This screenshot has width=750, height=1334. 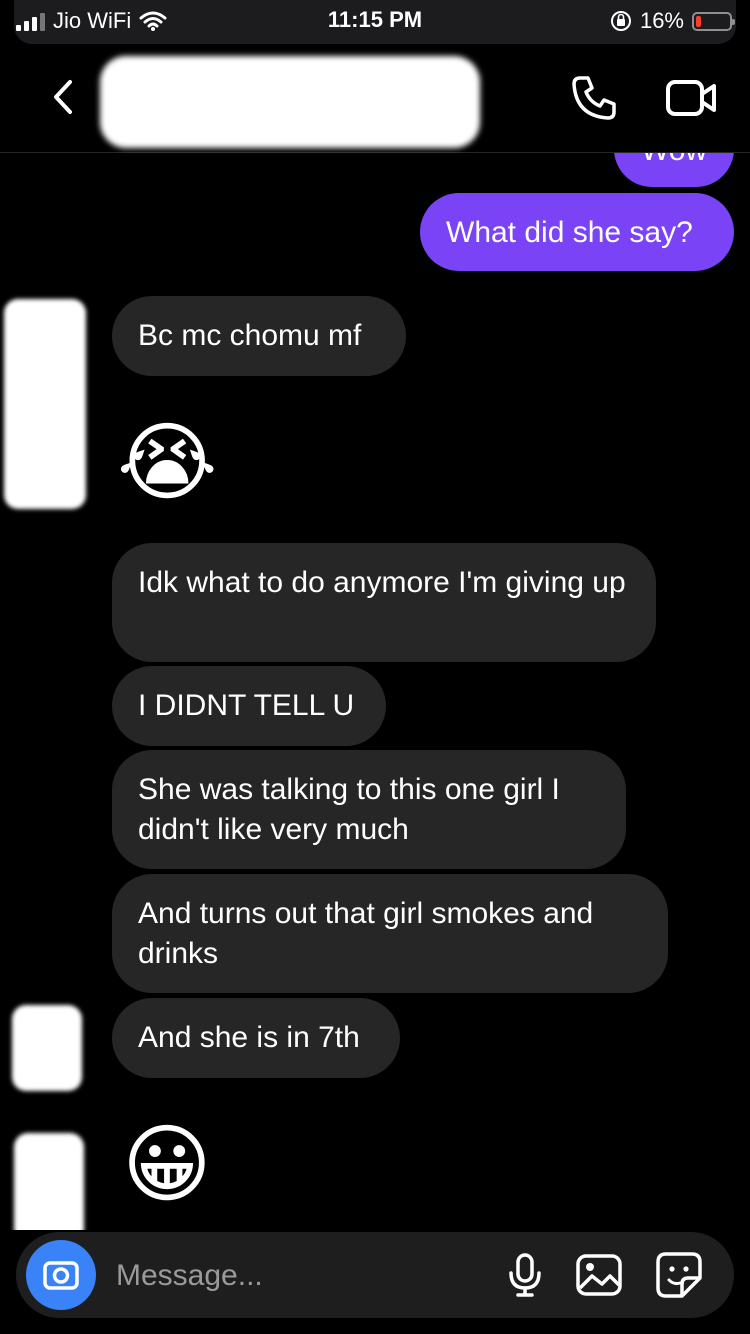 I want to click on camera-icon, so click(x=61, y=1275).